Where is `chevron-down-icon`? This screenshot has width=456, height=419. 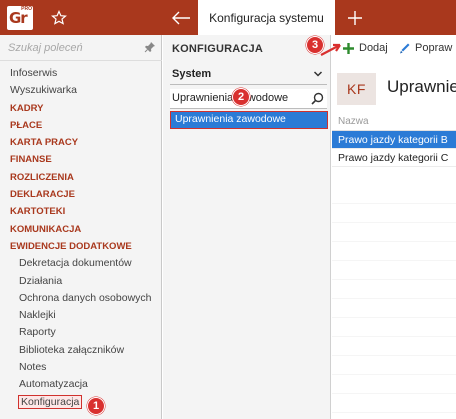
chevron-down-icon is located at coordinates (318, 75).